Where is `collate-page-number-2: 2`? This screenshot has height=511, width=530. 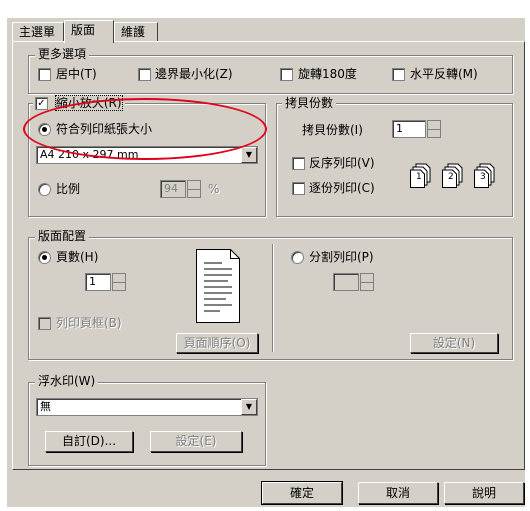
collate-page-number-2: 2 is located at coordinates (451, 177).